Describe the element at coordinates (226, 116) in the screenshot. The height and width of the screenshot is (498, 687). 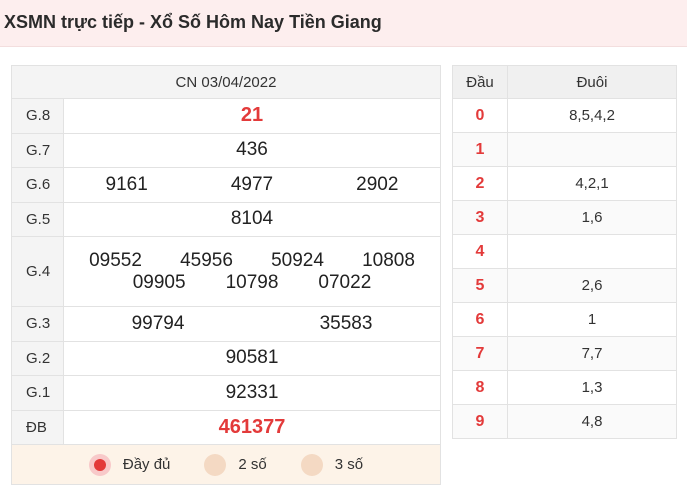
I see `prize-row-g8: G.8 21` at that location.